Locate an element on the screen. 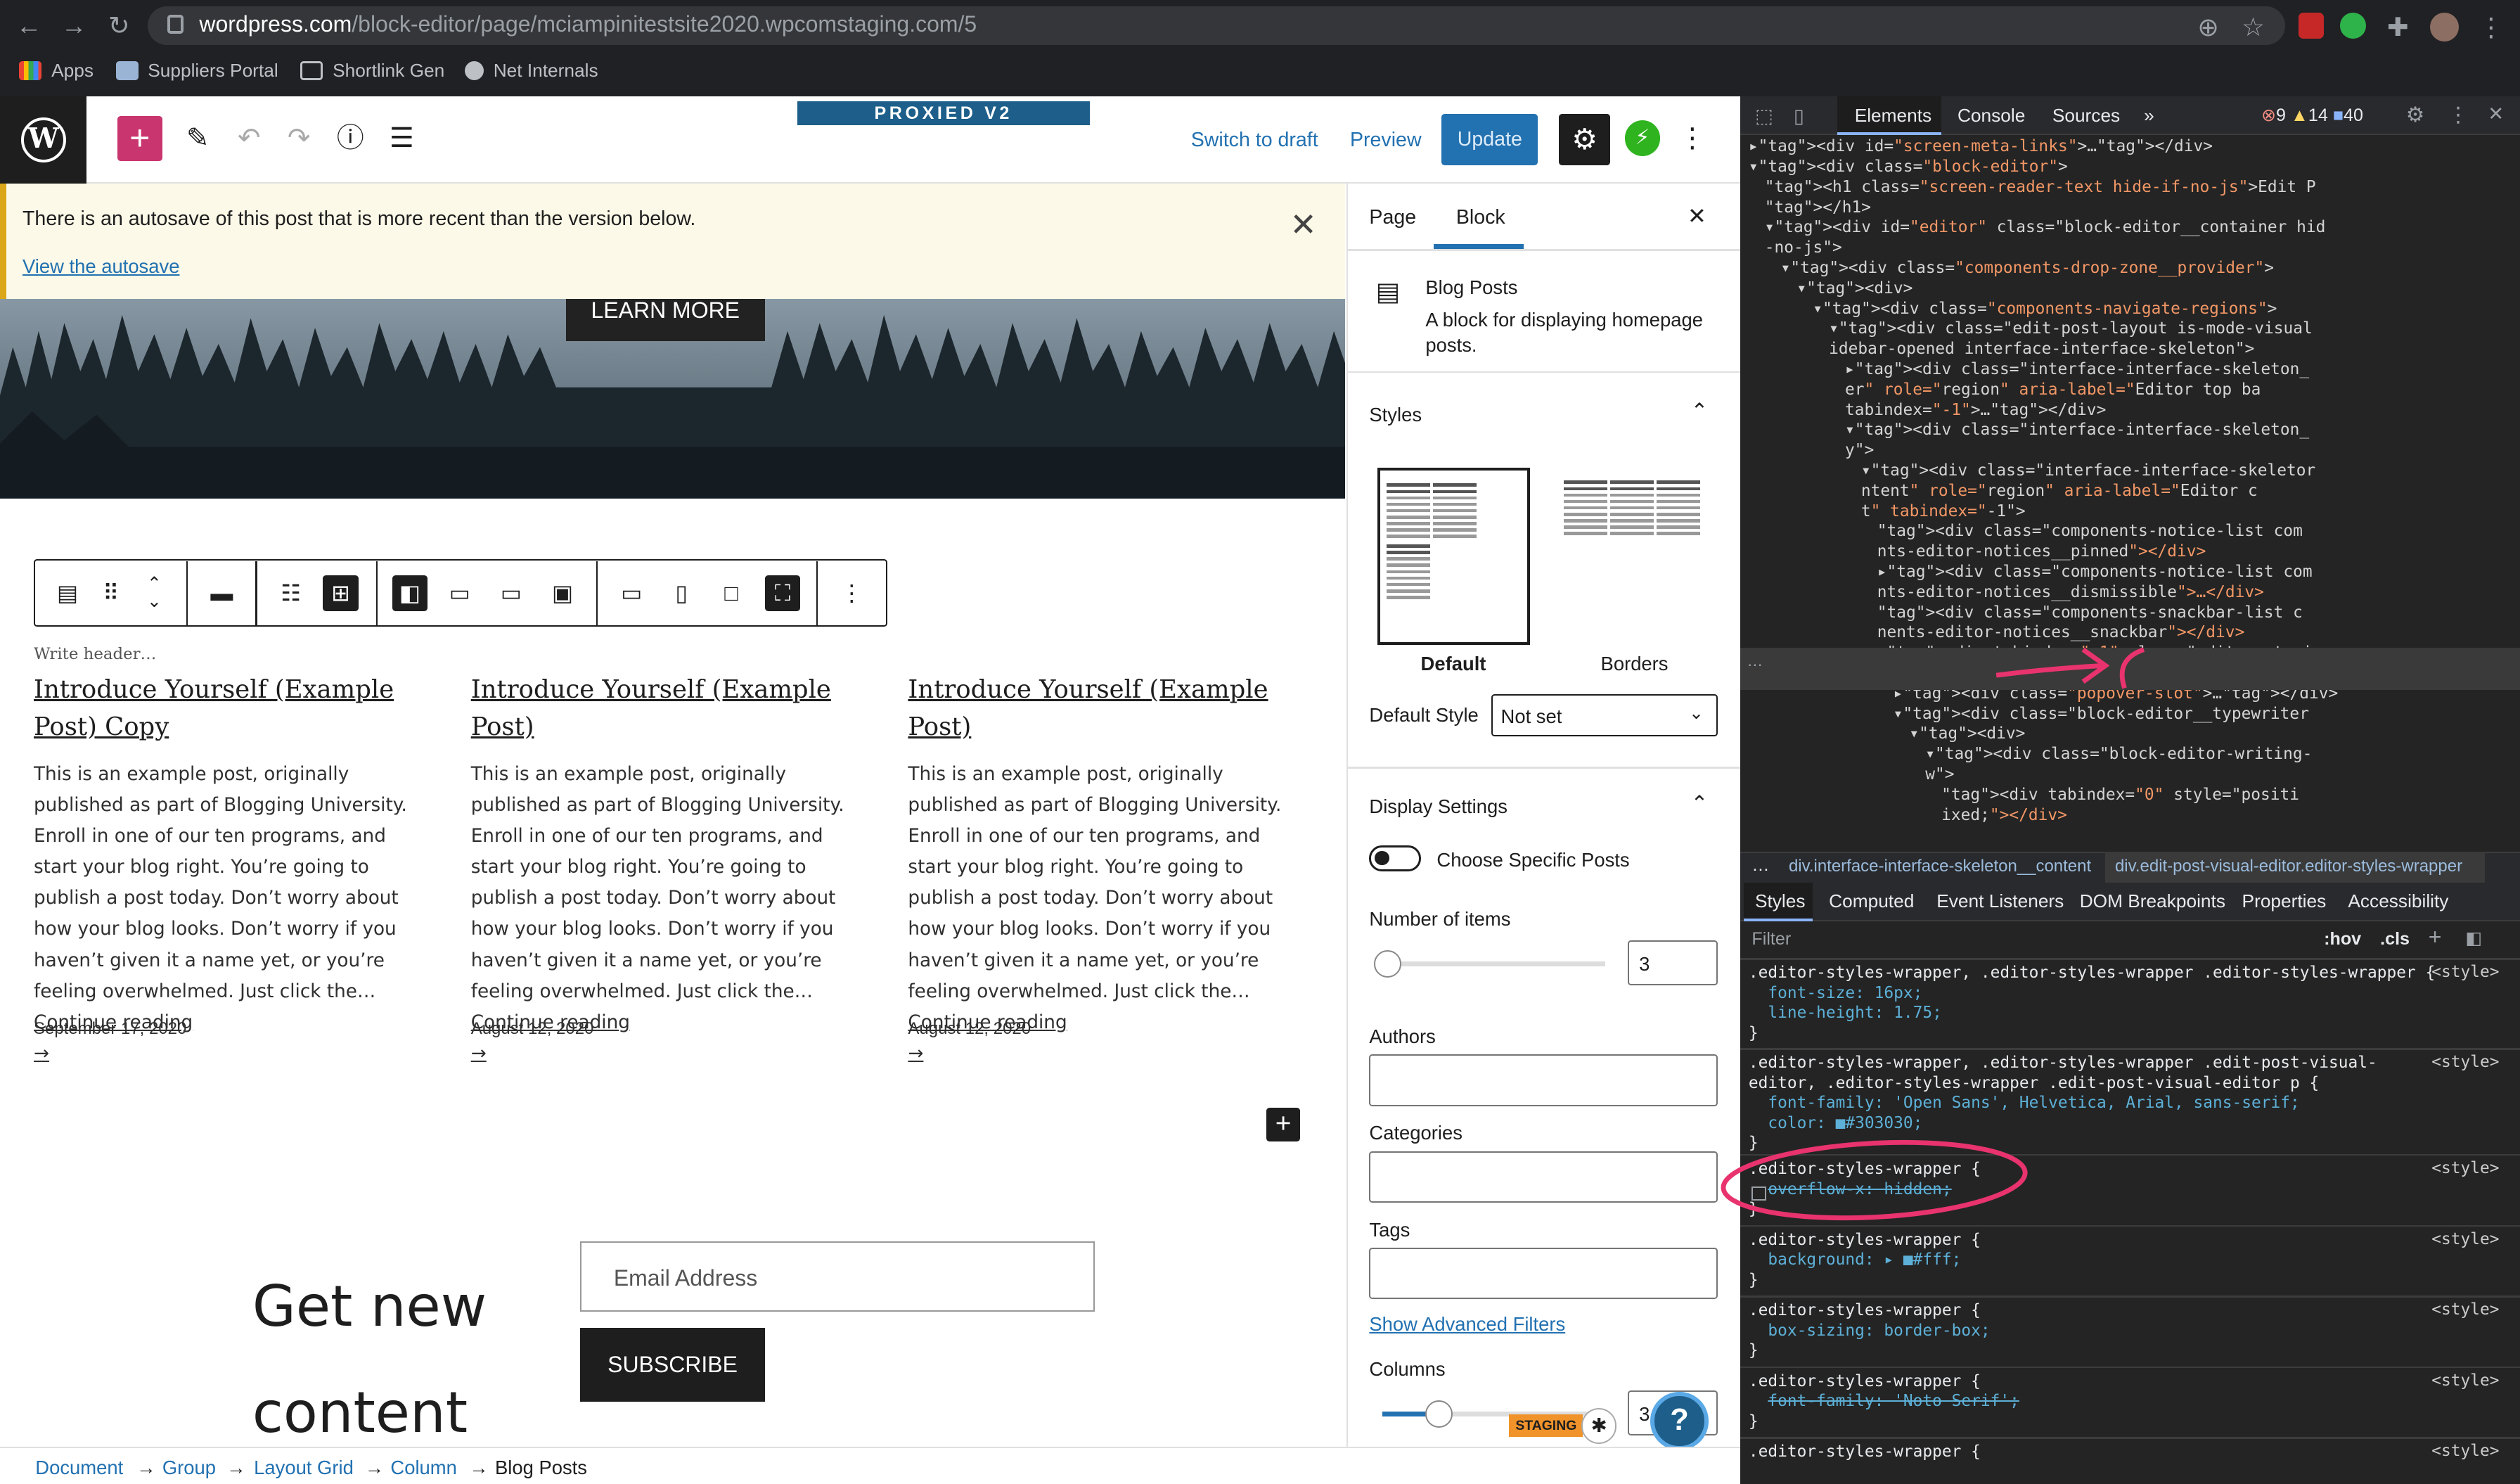 This screenshot has width=2520, height=1484. add-rule-icon: + is located at coordinates (2435, 937).